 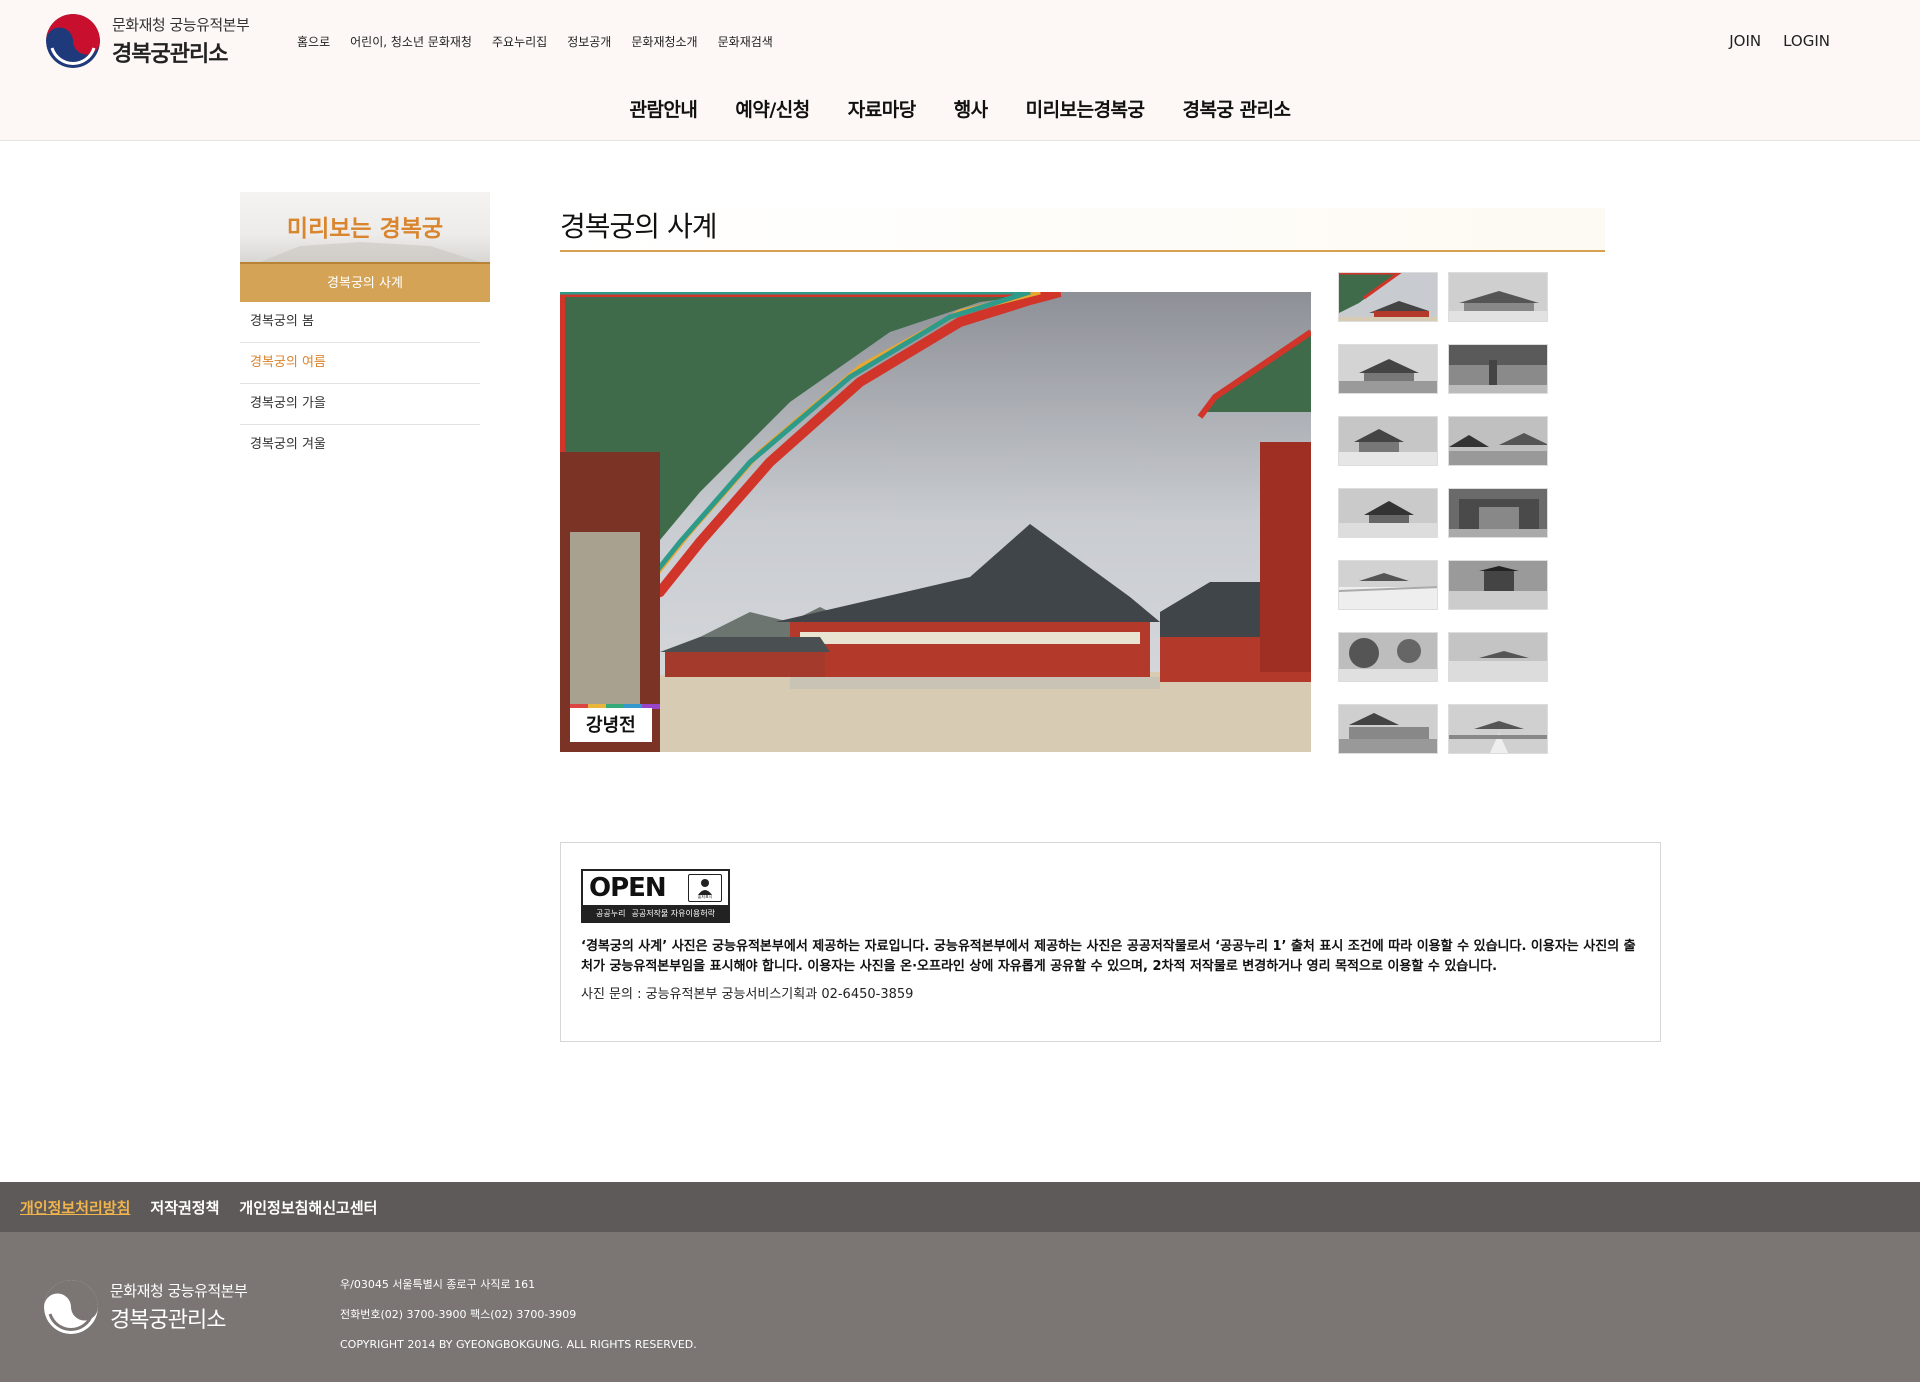 I want to click on nav-office: 경복궁 관리소, so click(x=1237, y=108).